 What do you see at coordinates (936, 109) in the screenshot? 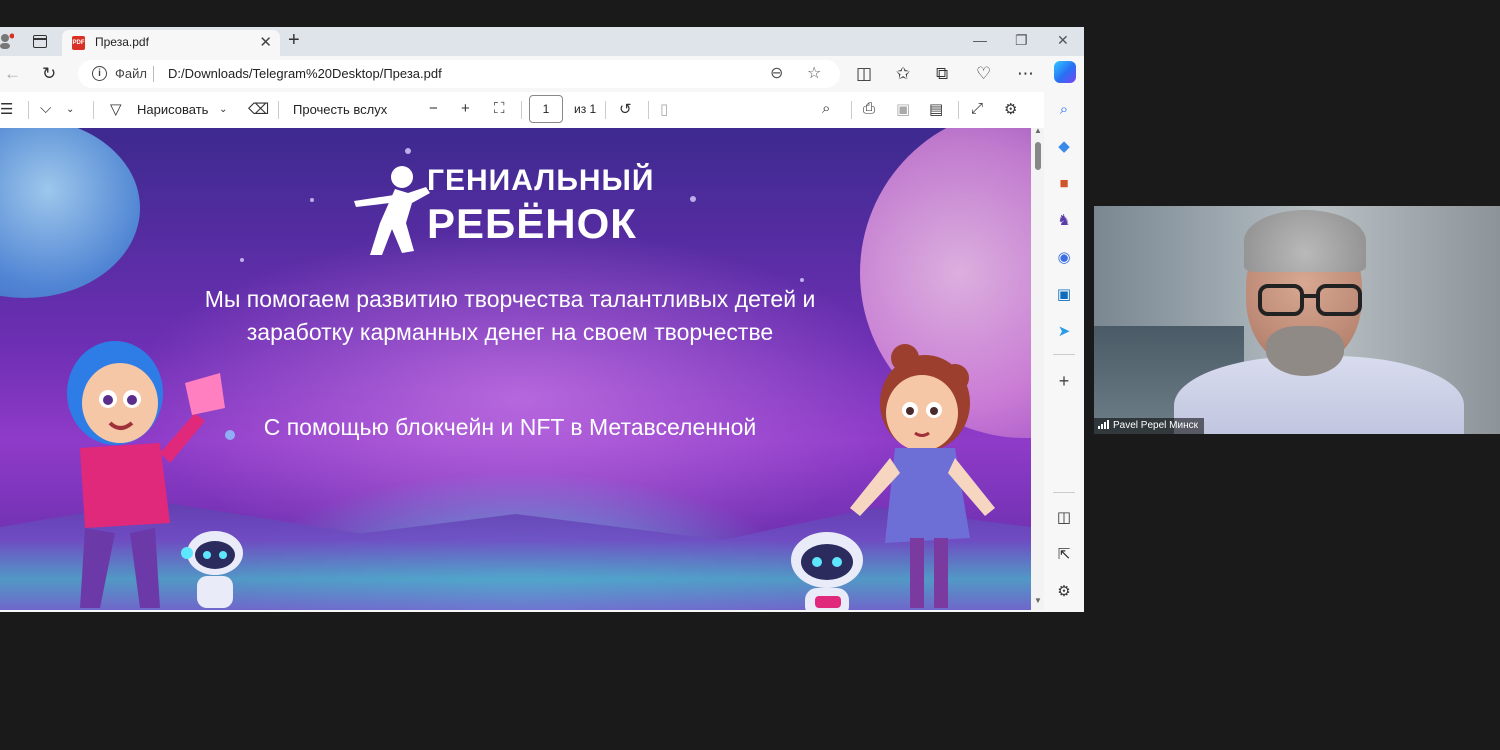
I see `save-as-icon: ▤` at bounding box center [936, 109].